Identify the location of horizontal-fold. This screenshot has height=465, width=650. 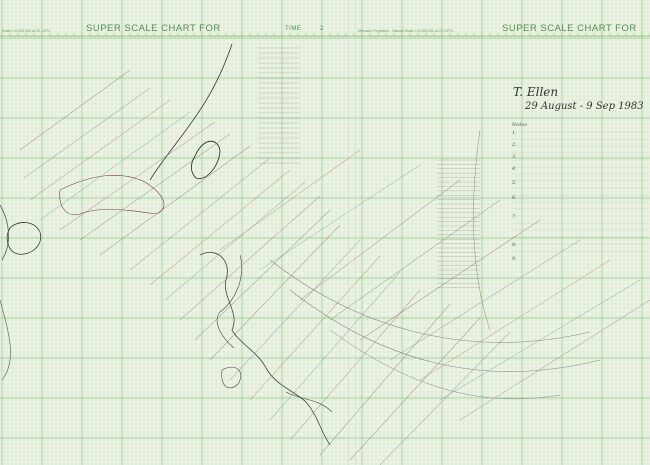
(325, 232).